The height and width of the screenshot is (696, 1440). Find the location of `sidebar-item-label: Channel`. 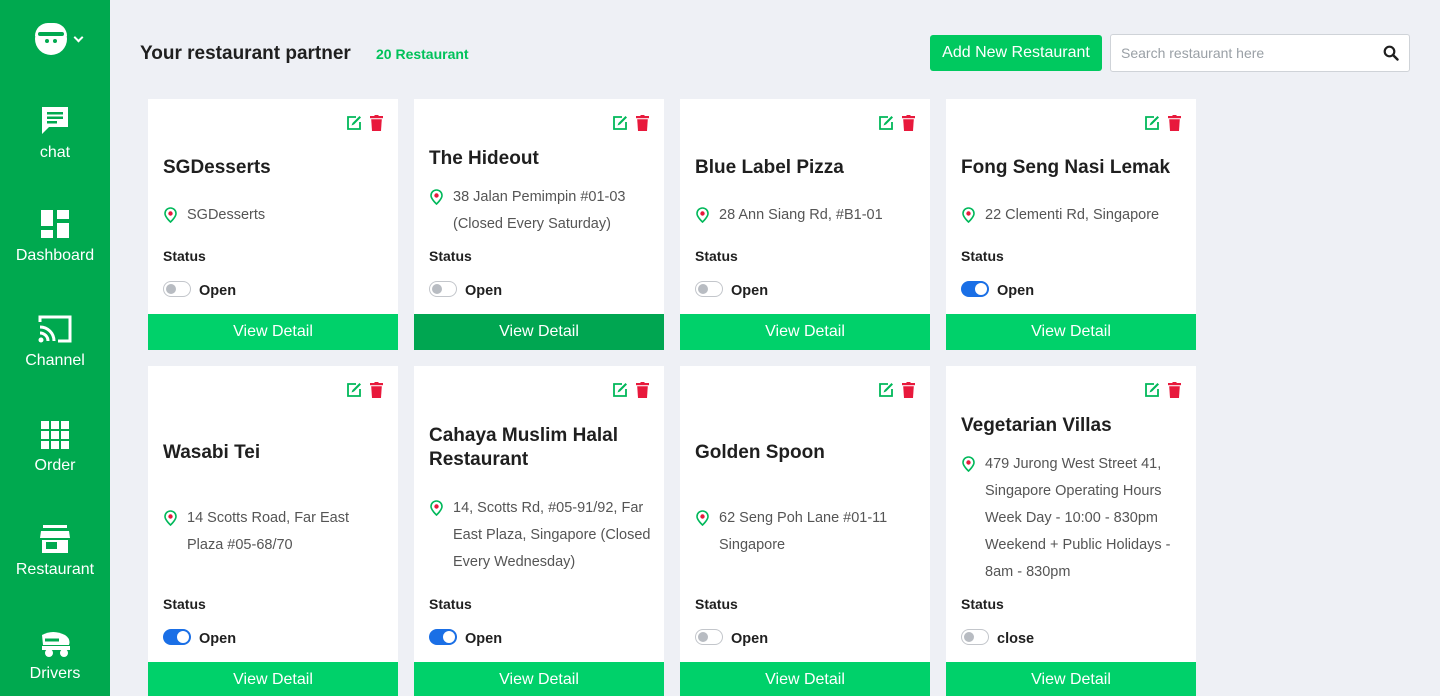

sidebar-item-label: Channel is located at coordinates (55, 360).